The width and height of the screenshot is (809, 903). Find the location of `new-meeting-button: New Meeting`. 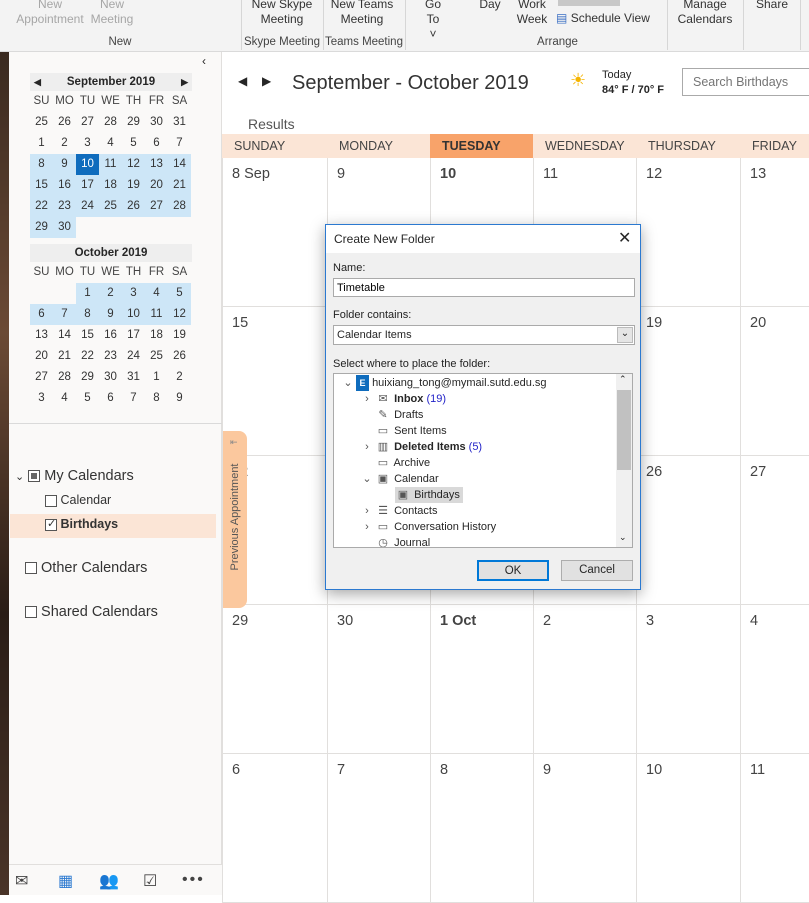

new-meeting-button: New Meeting is located at coordinates (112, 13).